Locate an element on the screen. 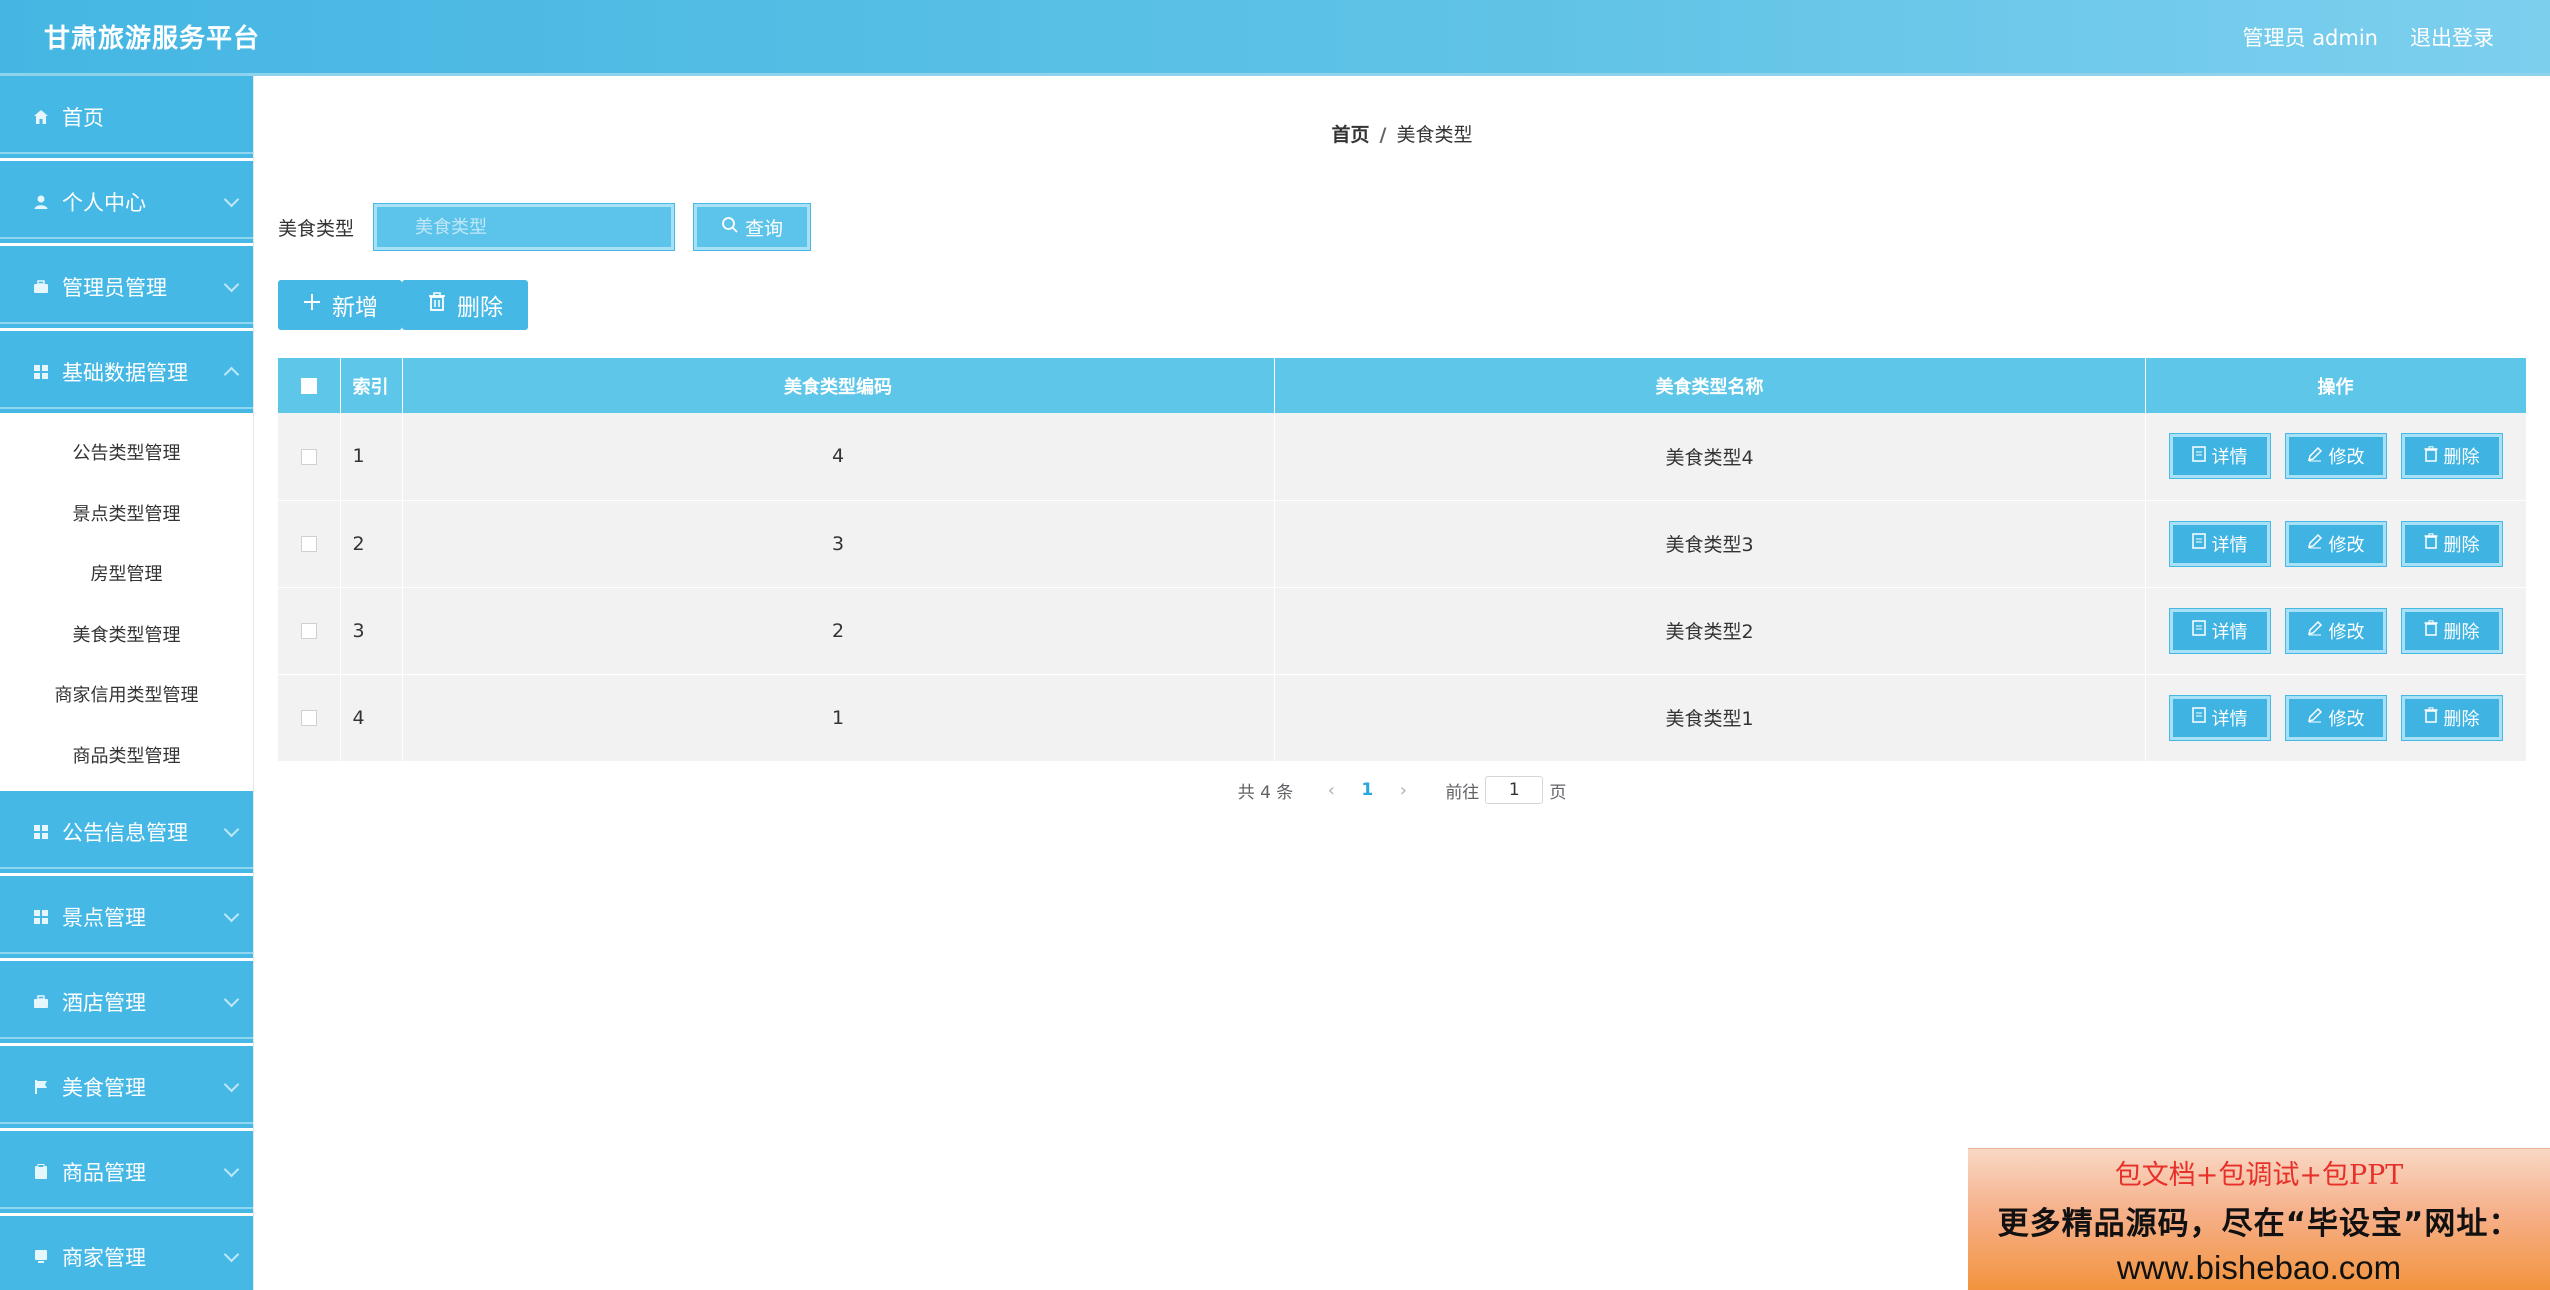  sidebar-item-label: 公告信息管理 is located at coordinates (125, 833).